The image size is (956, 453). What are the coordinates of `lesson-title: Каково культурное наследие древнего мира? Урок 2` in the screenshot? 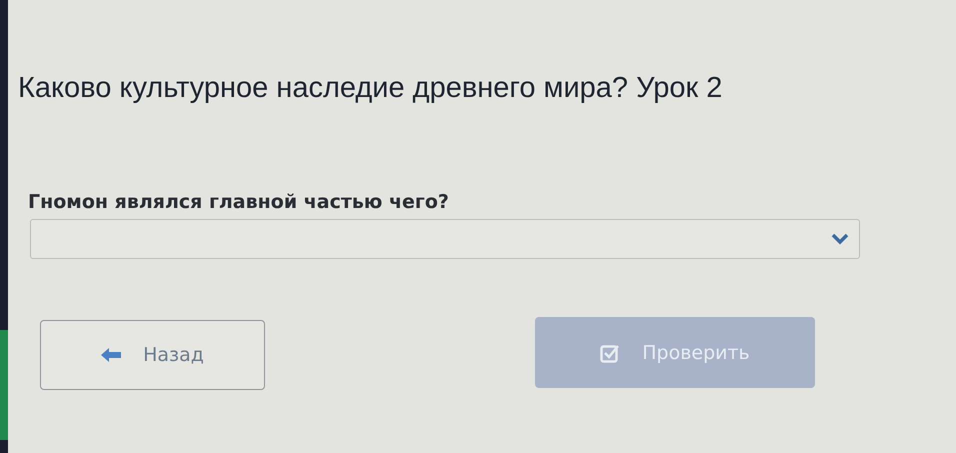 It's located at (370, 88).